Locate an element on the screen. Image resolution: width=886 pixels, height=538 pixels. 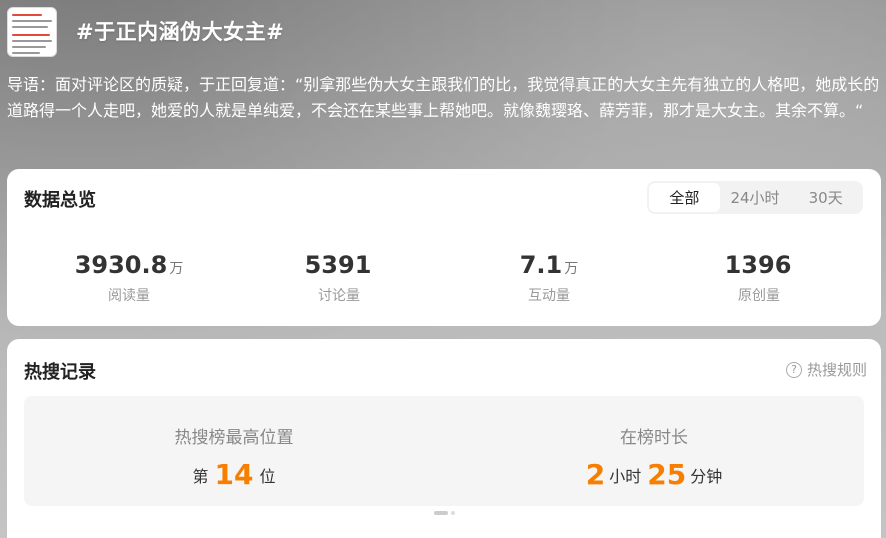
hot-search-rules-link: ? 热搜规则 is located at coordinates (826, 369).